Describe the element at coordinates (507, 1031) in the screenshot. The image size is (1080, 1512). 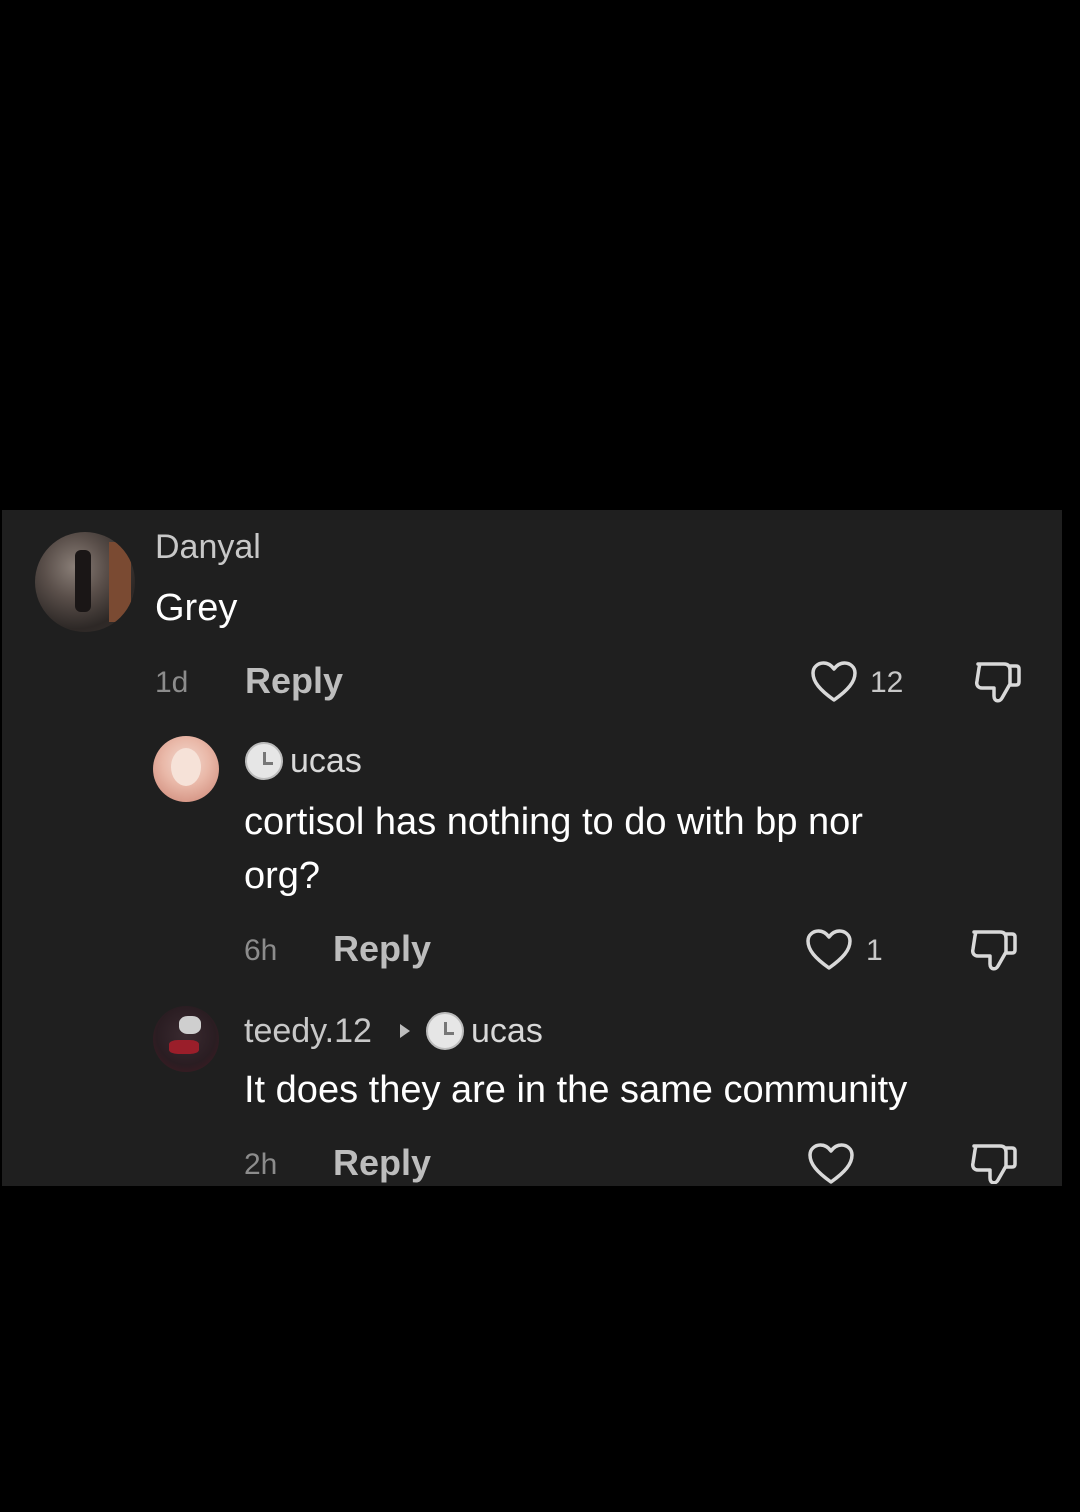
I see `reply-to-username: ucas` at that location.